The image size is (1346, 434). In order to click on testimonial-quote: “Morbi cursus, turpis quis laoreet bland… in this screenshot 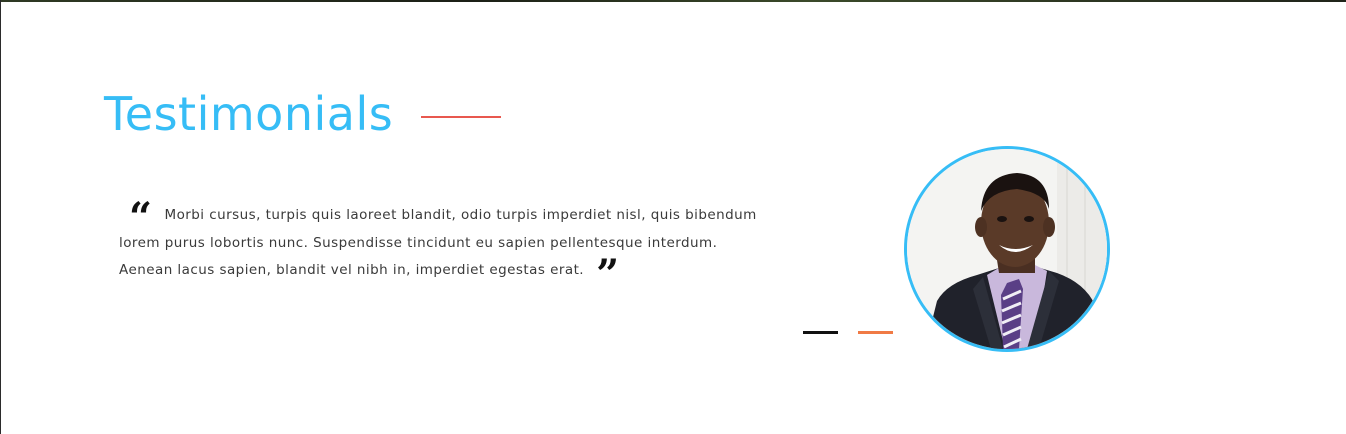, I will do `click(439, 246)`.